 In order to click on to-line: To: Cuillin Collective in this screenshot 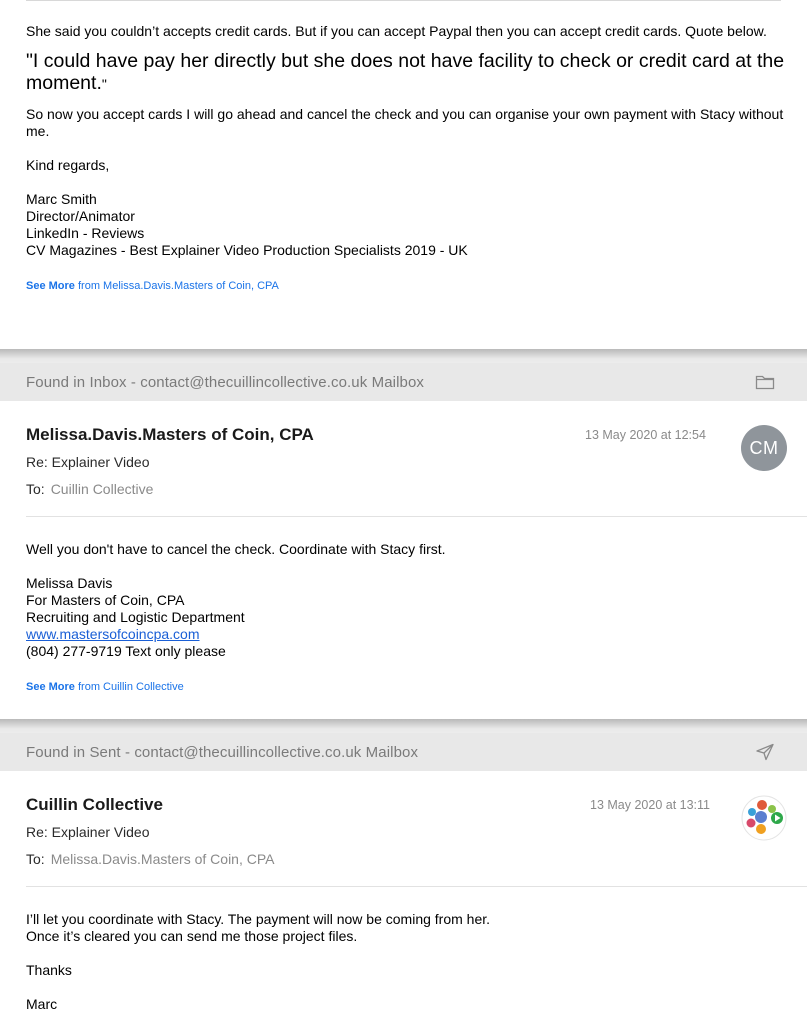, I will do `click(89, 489)`.